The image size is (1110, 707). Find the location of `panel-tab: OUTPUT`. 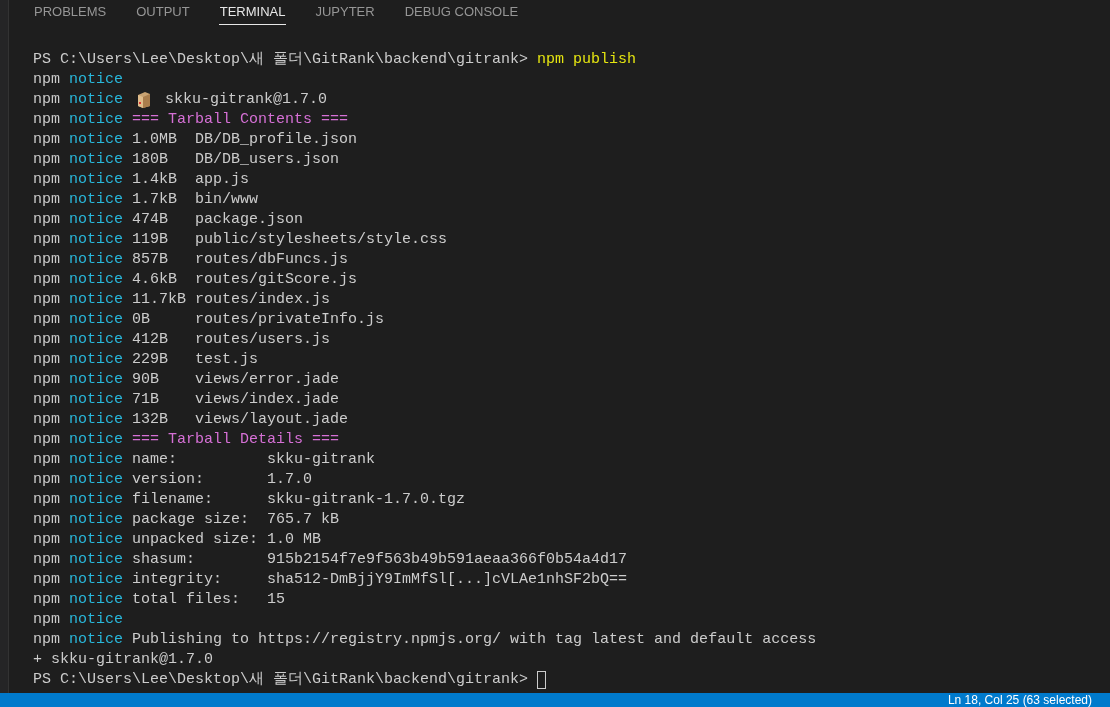

panel-tab: OUTPUT is located at coordinates (163, 12).